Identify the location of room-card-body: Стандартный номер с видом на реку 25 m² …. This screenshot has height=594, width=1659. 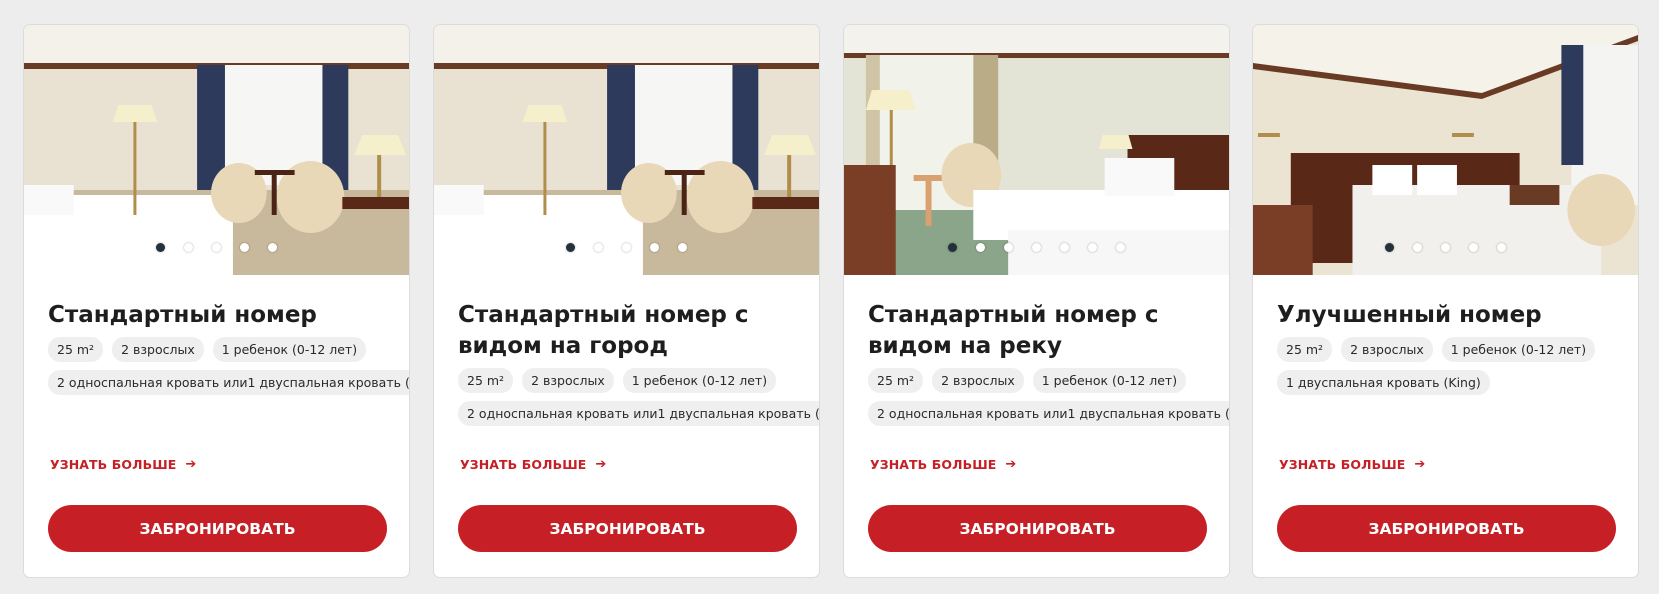
(1048, 363).